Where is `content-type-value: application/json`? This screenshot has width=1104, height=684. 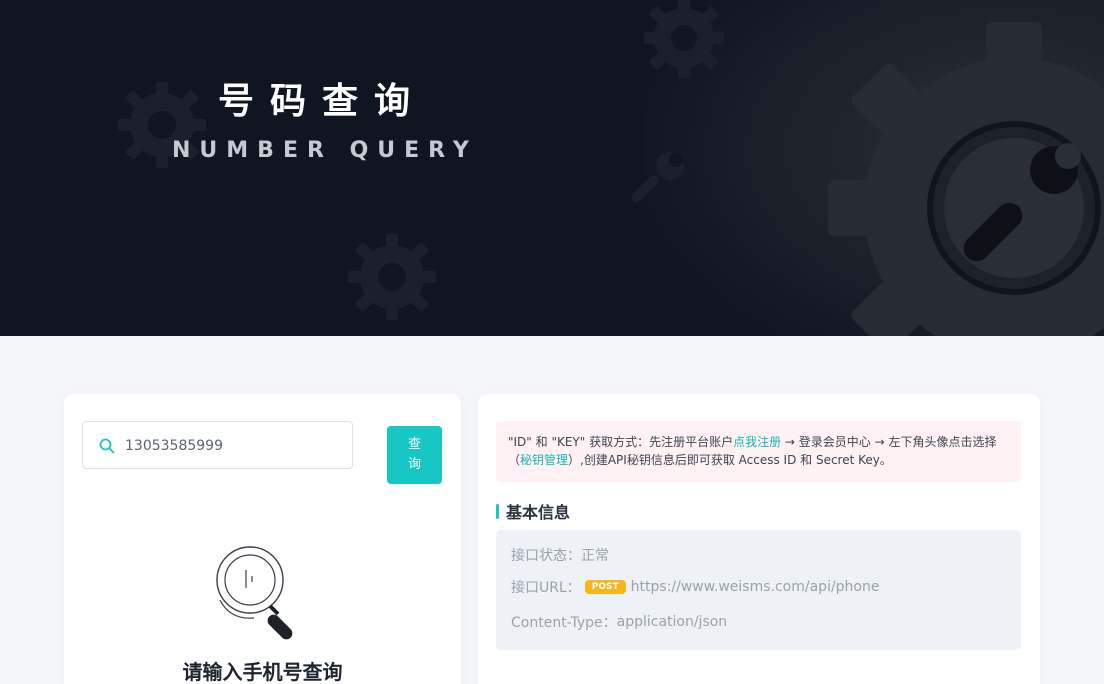 content-type-value: application/json is located at coordinates (672, 622).